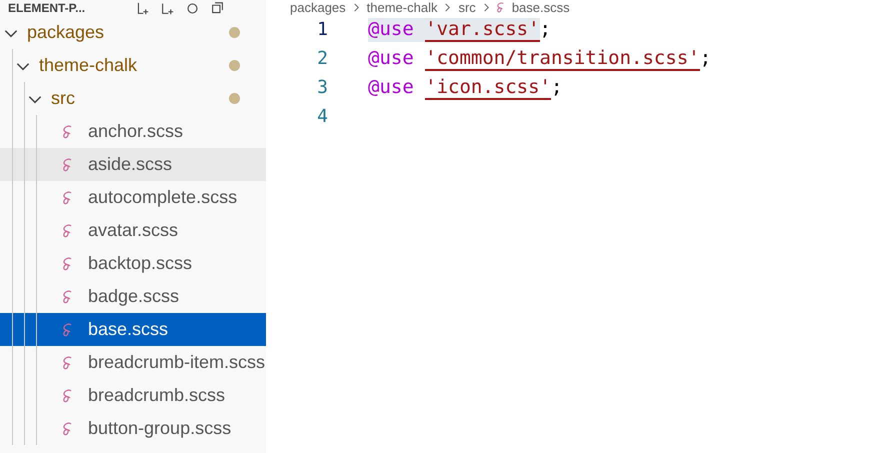  Describe the element at coordinates (318, 7) in the screenshot. I see `breadcrumb-item: packages` at that location.